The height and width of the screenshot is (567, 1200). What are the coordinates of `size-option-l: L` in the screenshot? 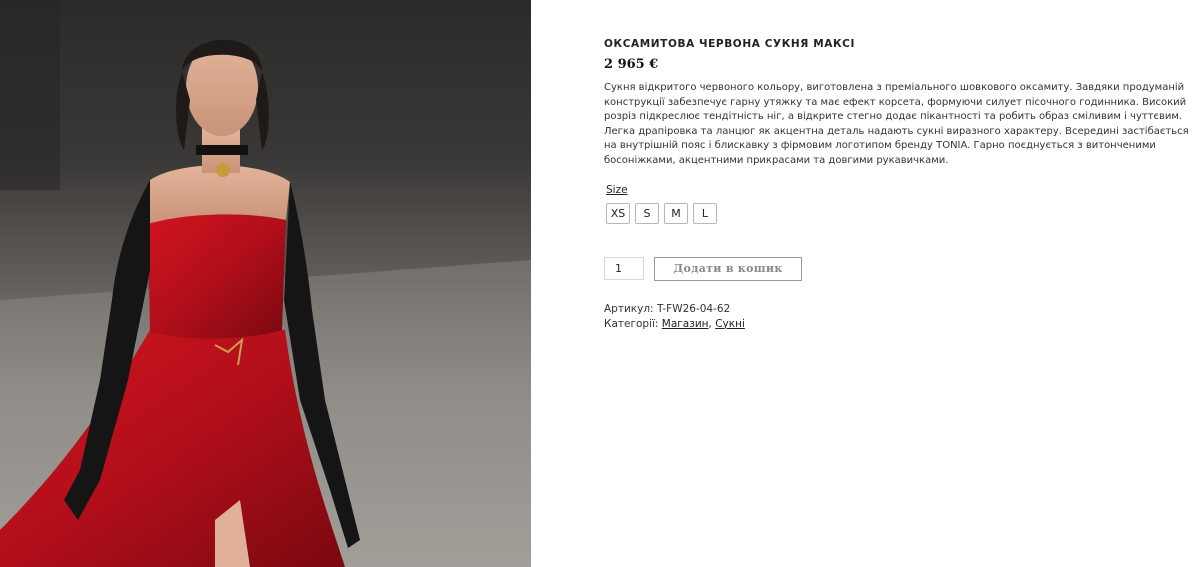 It's located at (705, 213).